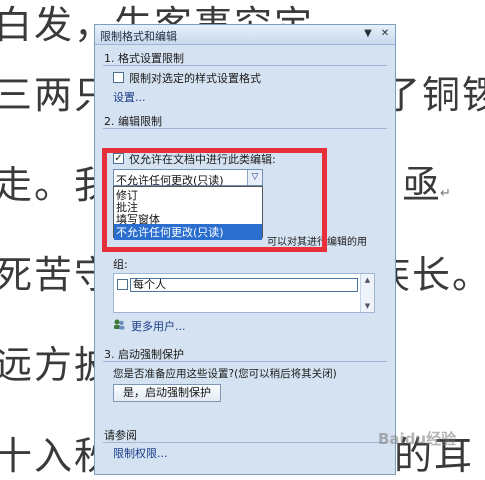  I want to click on section-enforce-title: 3. 启动强制保护, so click(144, 354).